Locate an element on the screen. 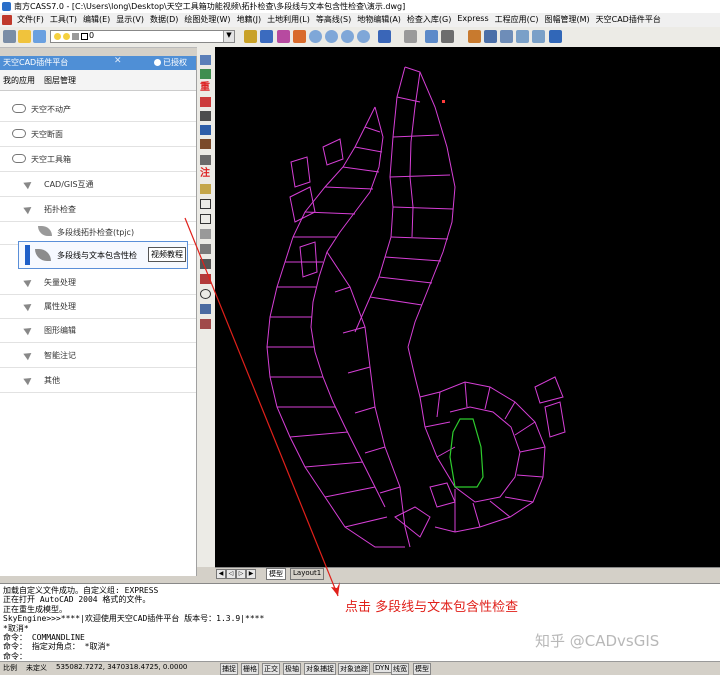 The height and width of the screenshot is (675, 720). pointer-overlay is located at coordinates (262, 407).